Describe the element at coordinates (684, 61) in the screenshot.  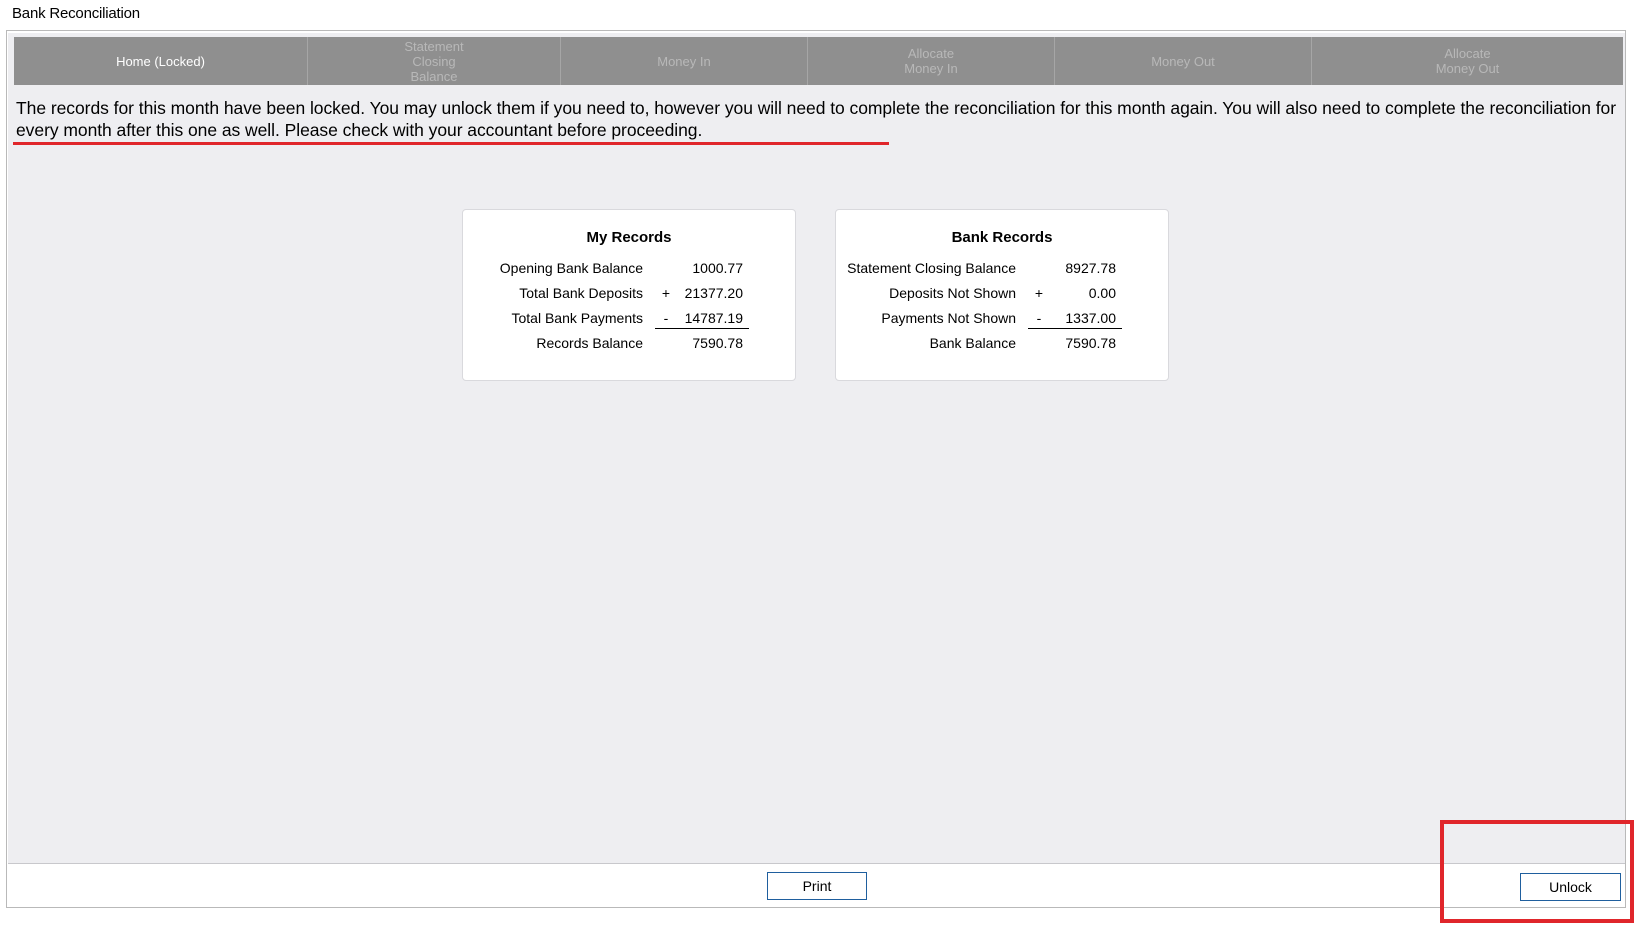
I see `tab-money-in: Money In` at that location.